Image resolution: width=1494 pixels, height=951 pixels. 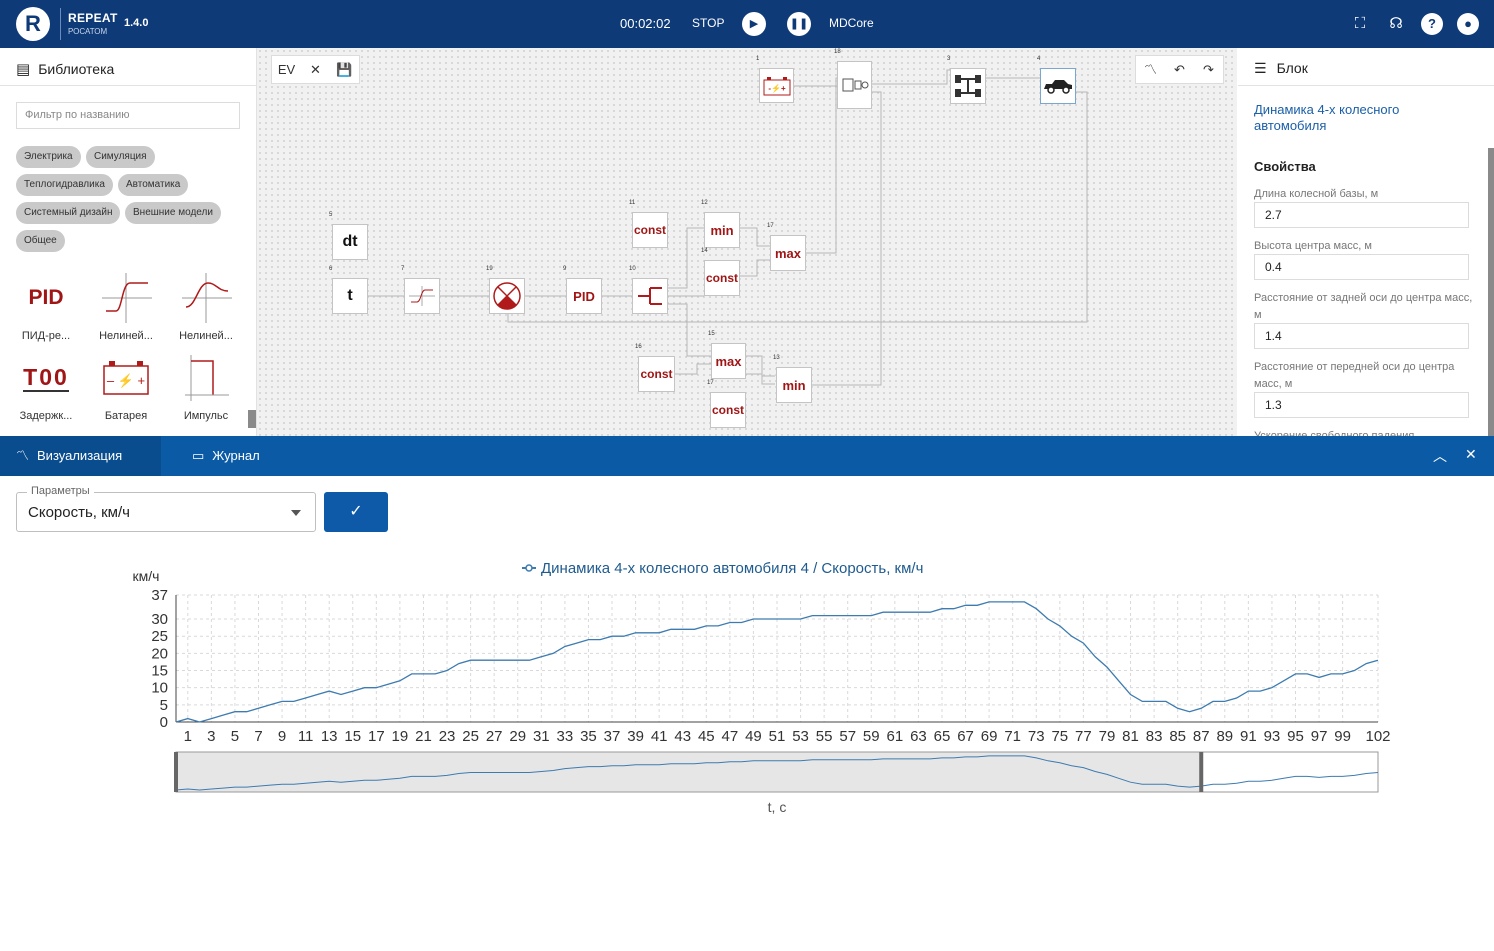 What do you see at coordinates (420, 290) in the screenshot?
I see `block-nonlinear: 7` at bounding box center [420, 290].